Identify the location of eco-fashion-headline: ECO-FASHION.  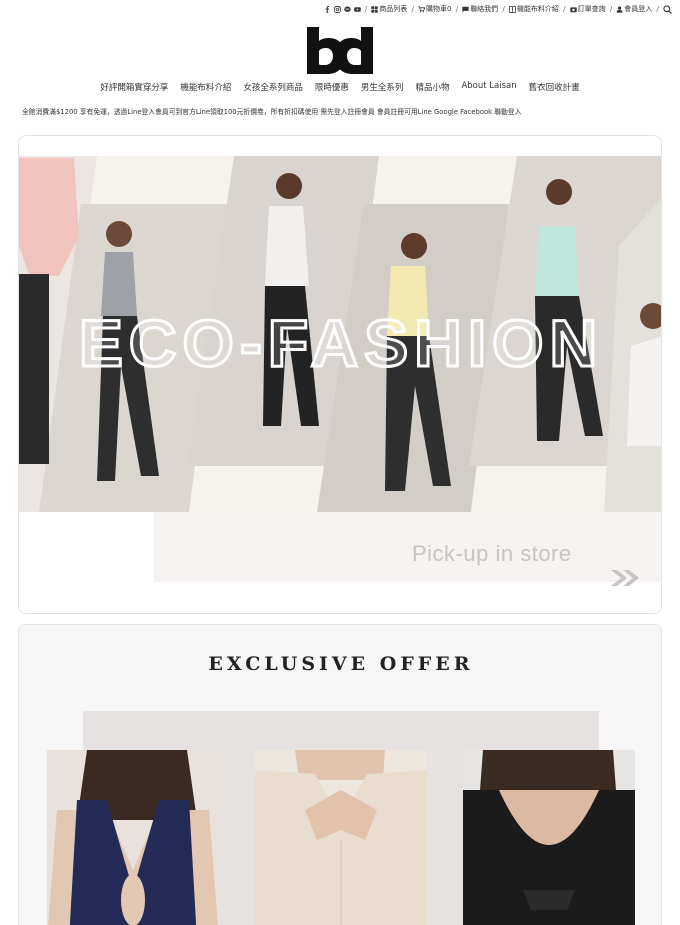
(340, 343).